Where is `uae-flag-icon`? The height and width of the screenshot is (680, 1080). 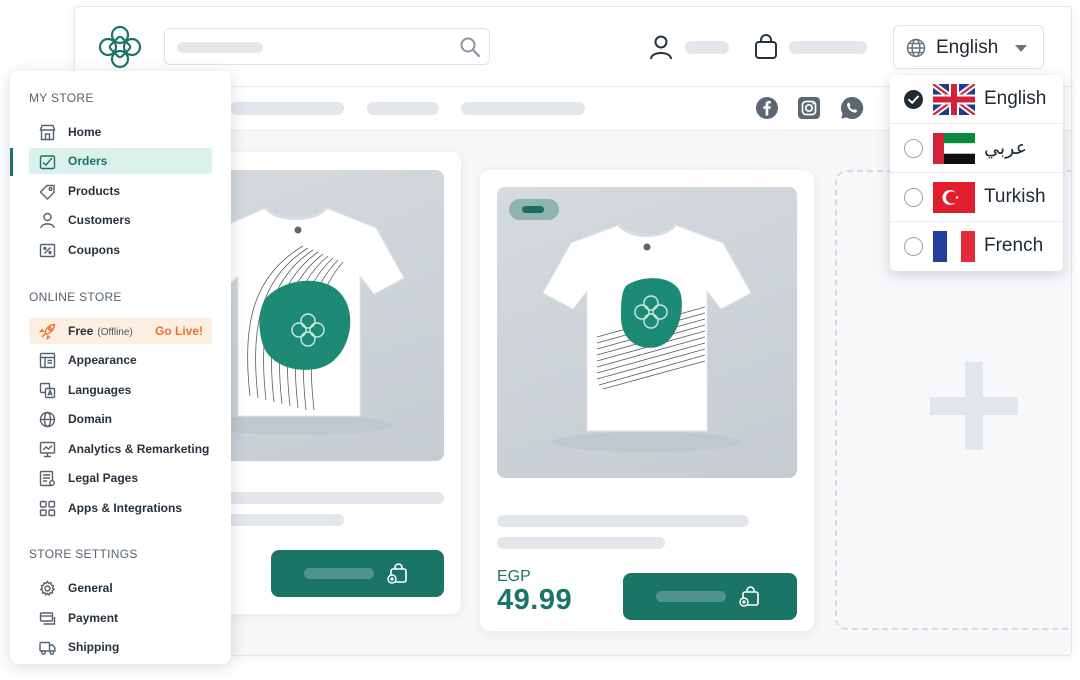 uae-flag-icon is located at coordinates (954, 148).